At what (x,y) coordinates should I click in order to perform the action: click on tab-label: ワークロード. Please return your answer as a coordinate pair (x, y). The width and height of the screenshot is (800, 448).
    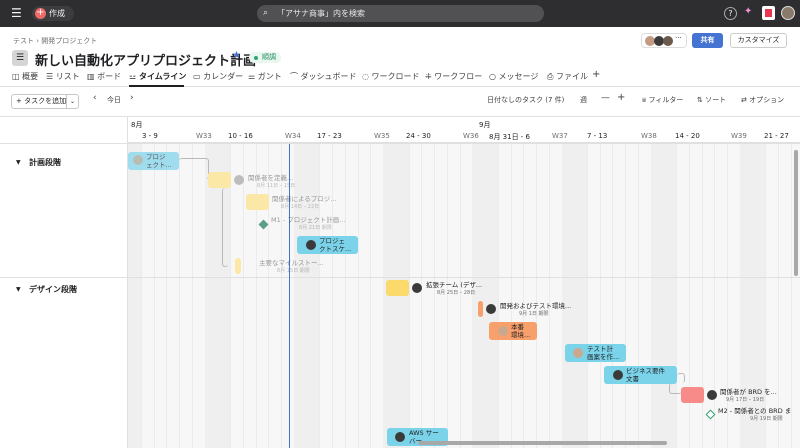
    Looking at the image, I should click on (395, 76).